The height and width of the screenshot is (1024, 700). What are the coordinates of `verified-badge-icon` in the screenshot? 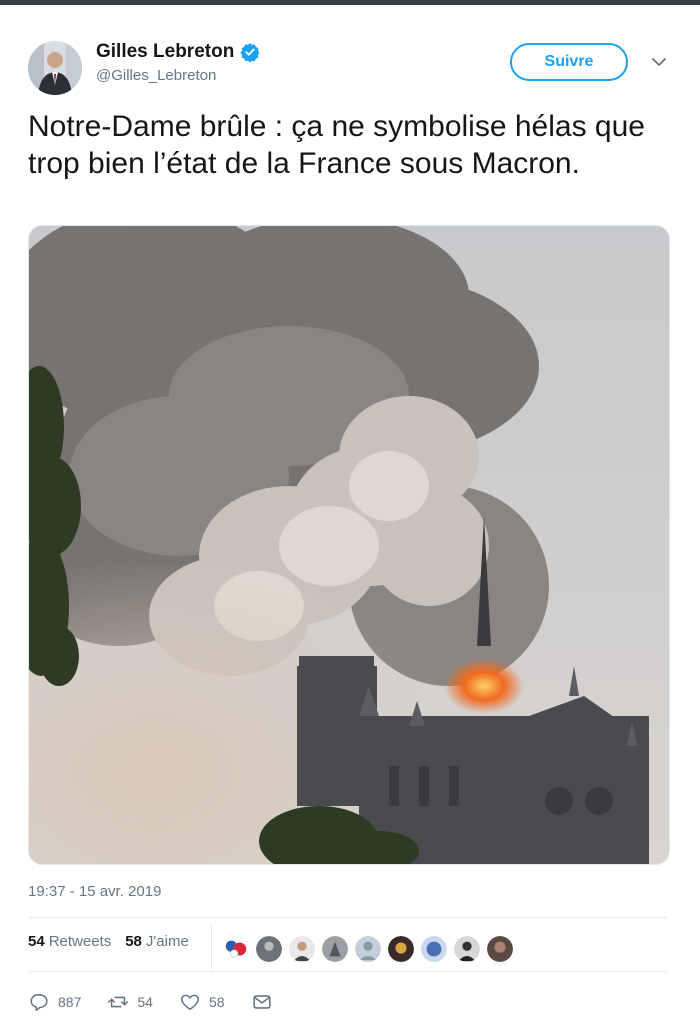 It's located at (250, 52).